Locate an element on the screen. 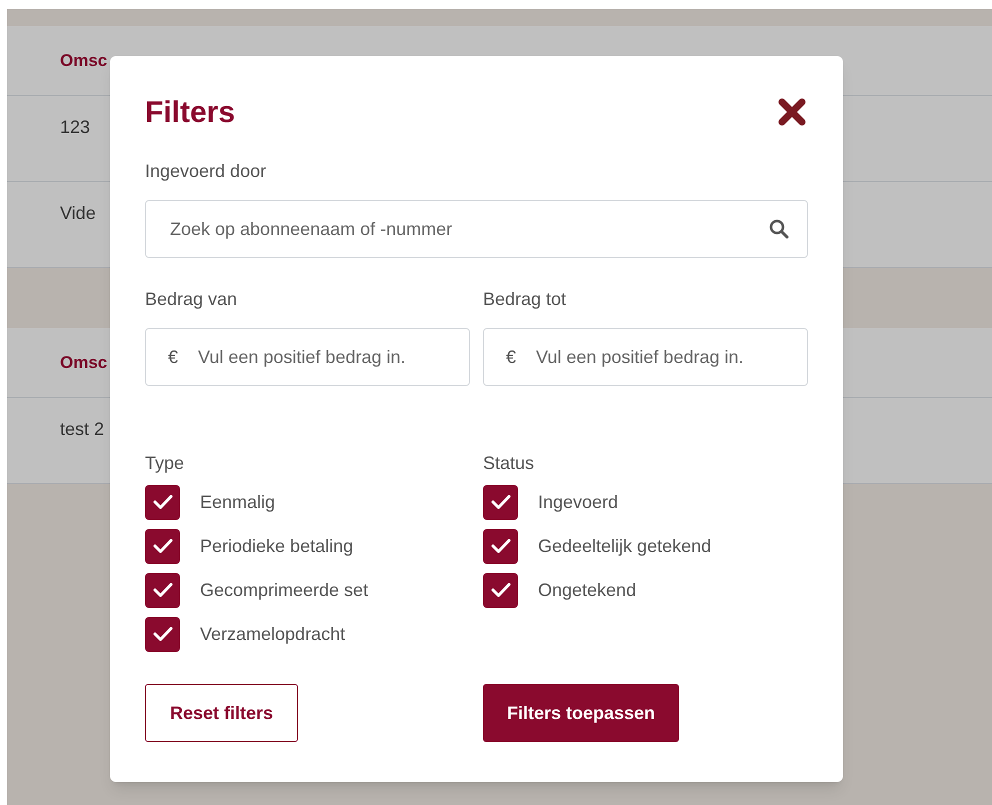 The image size is (992, 805). amount-from-field: € Vul een positief bedrag in. is located at coordinates (307, 357).